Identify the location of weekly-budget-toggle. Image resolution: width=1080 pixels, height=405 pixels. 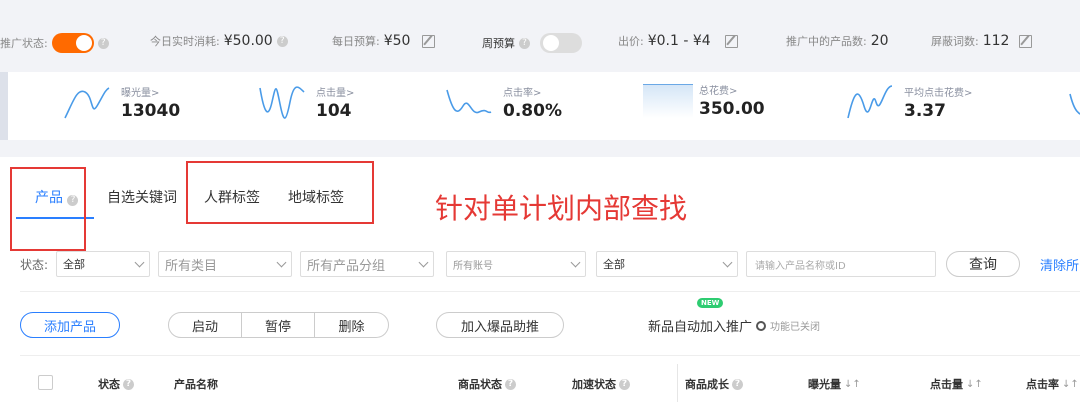
(561, 43).